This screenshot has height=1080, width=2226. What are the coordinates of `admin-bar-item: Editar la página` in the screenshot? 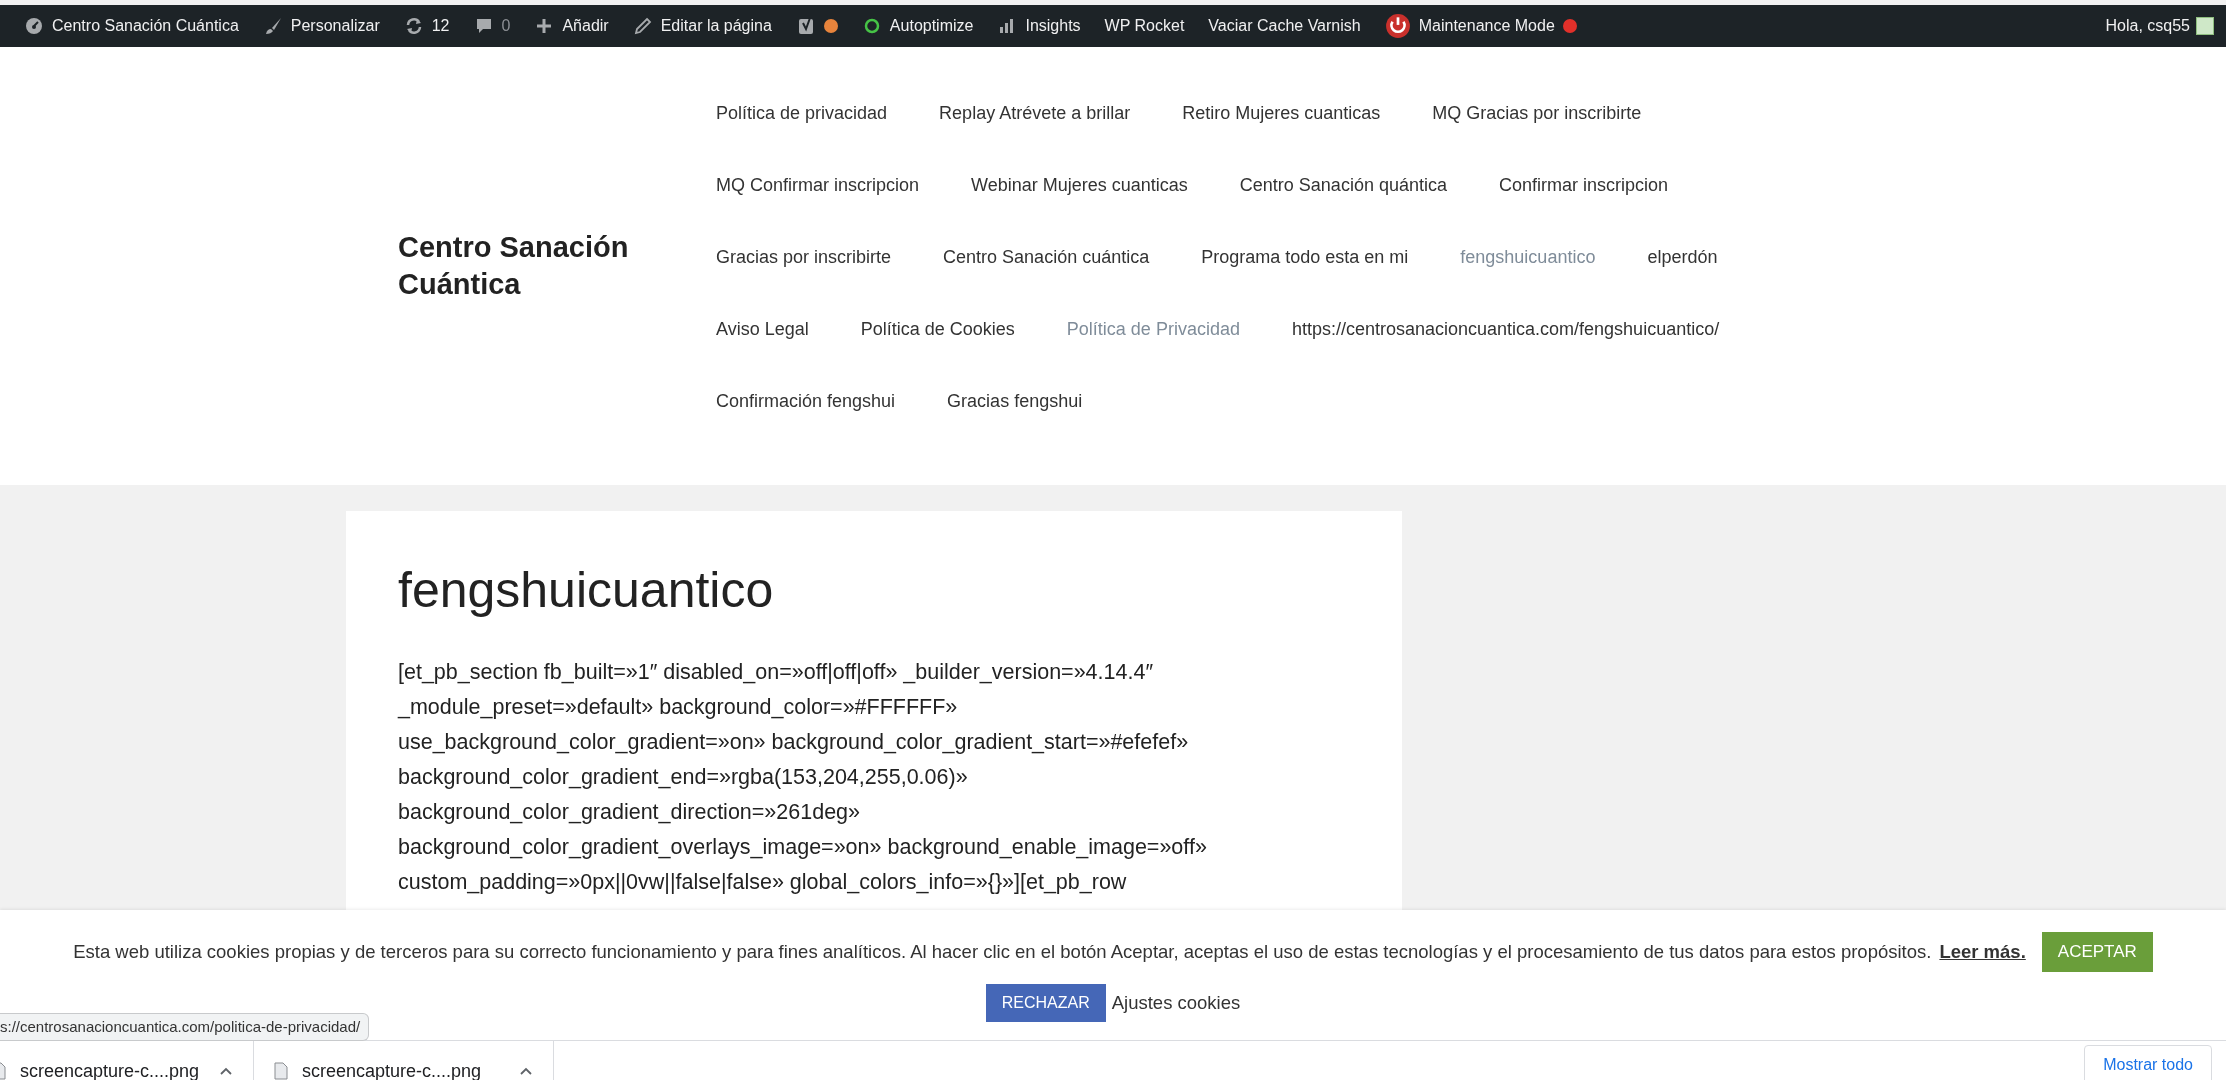 It's located at (702, 26).